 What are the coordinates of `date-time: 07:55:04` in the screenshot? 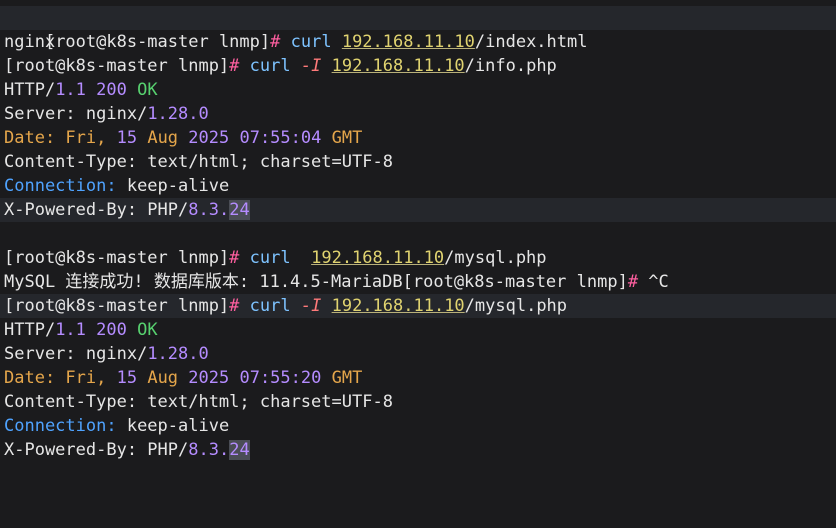 It's located at (280, 138).